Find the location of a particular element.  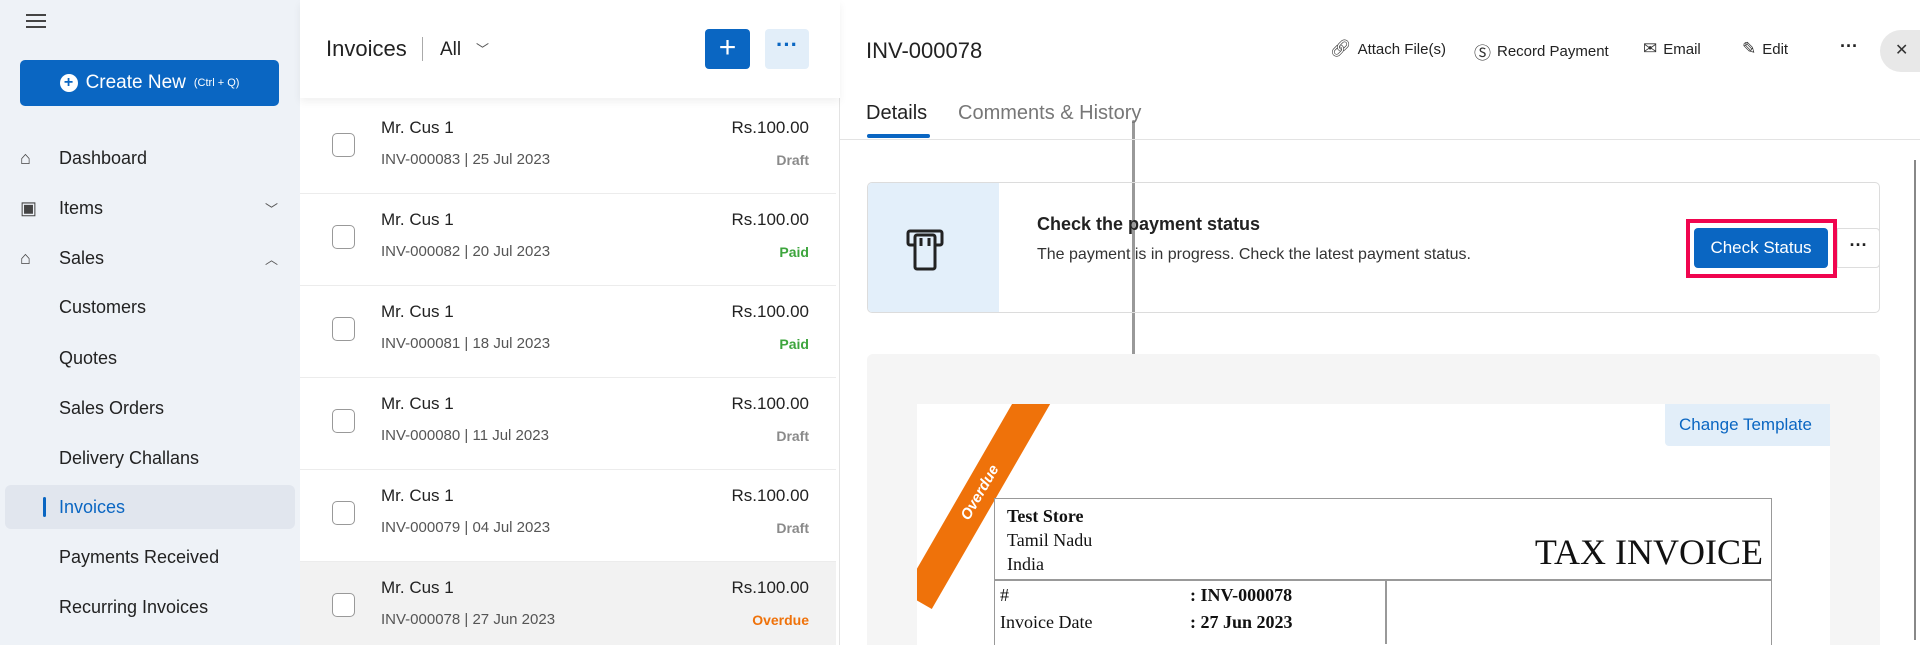

tab-details: Details is located at coordinates (896, 113).